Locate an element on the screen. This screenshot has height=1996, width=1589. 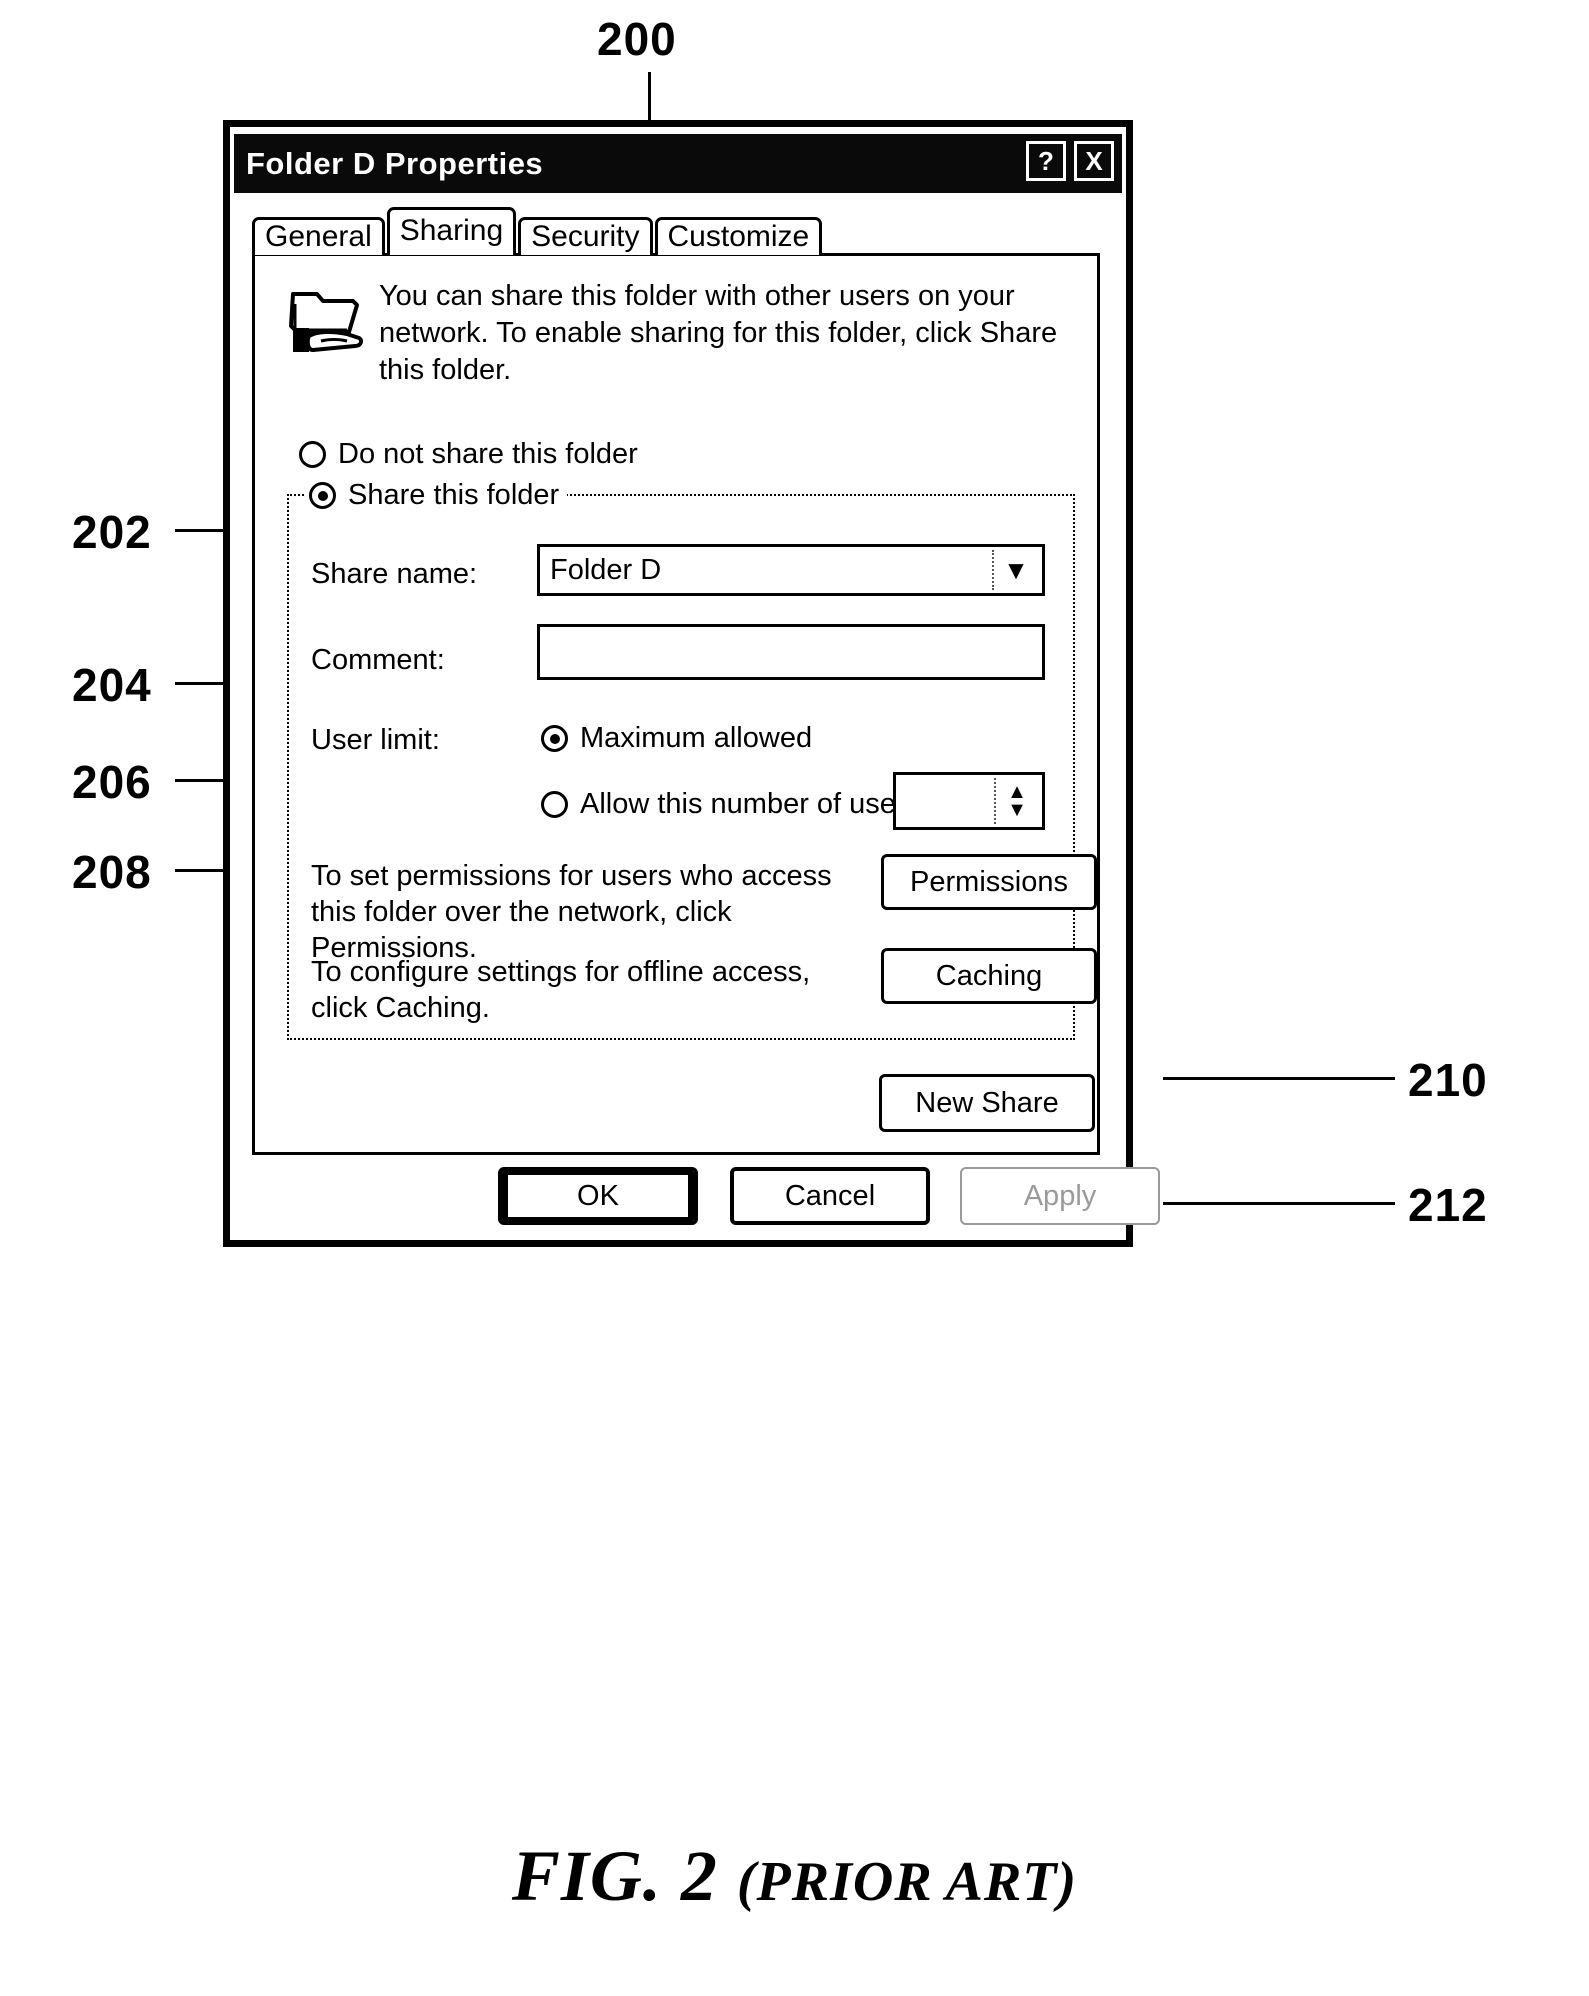
comment-input is located at coordinates (791, 652).